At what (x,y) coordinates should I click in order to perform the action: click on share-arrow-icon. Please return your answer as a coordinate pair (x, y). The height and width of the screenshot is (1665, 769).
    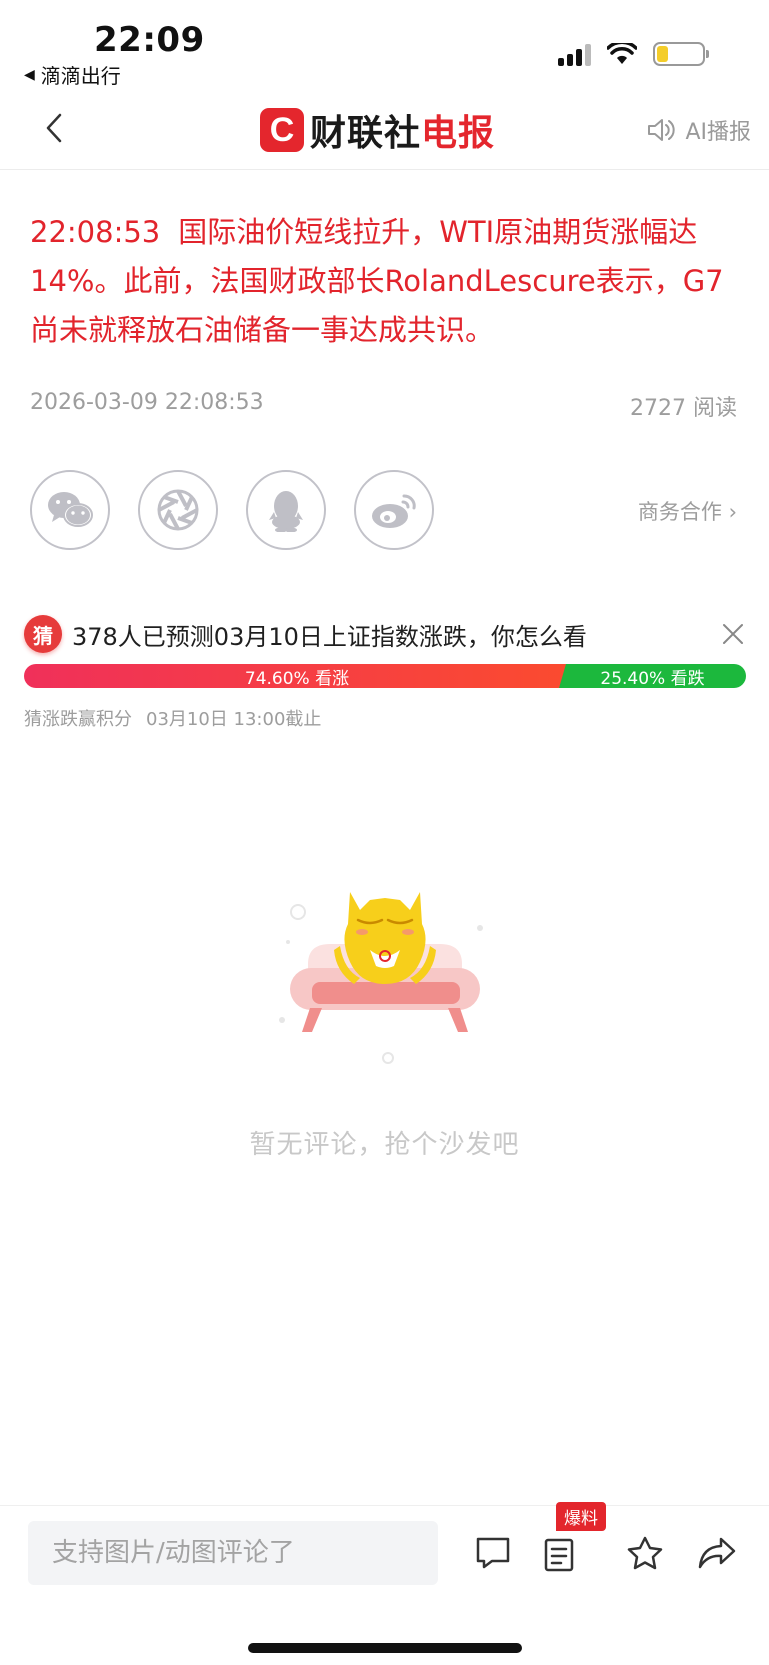
    Looking at the image, I should click on (717, 1553).